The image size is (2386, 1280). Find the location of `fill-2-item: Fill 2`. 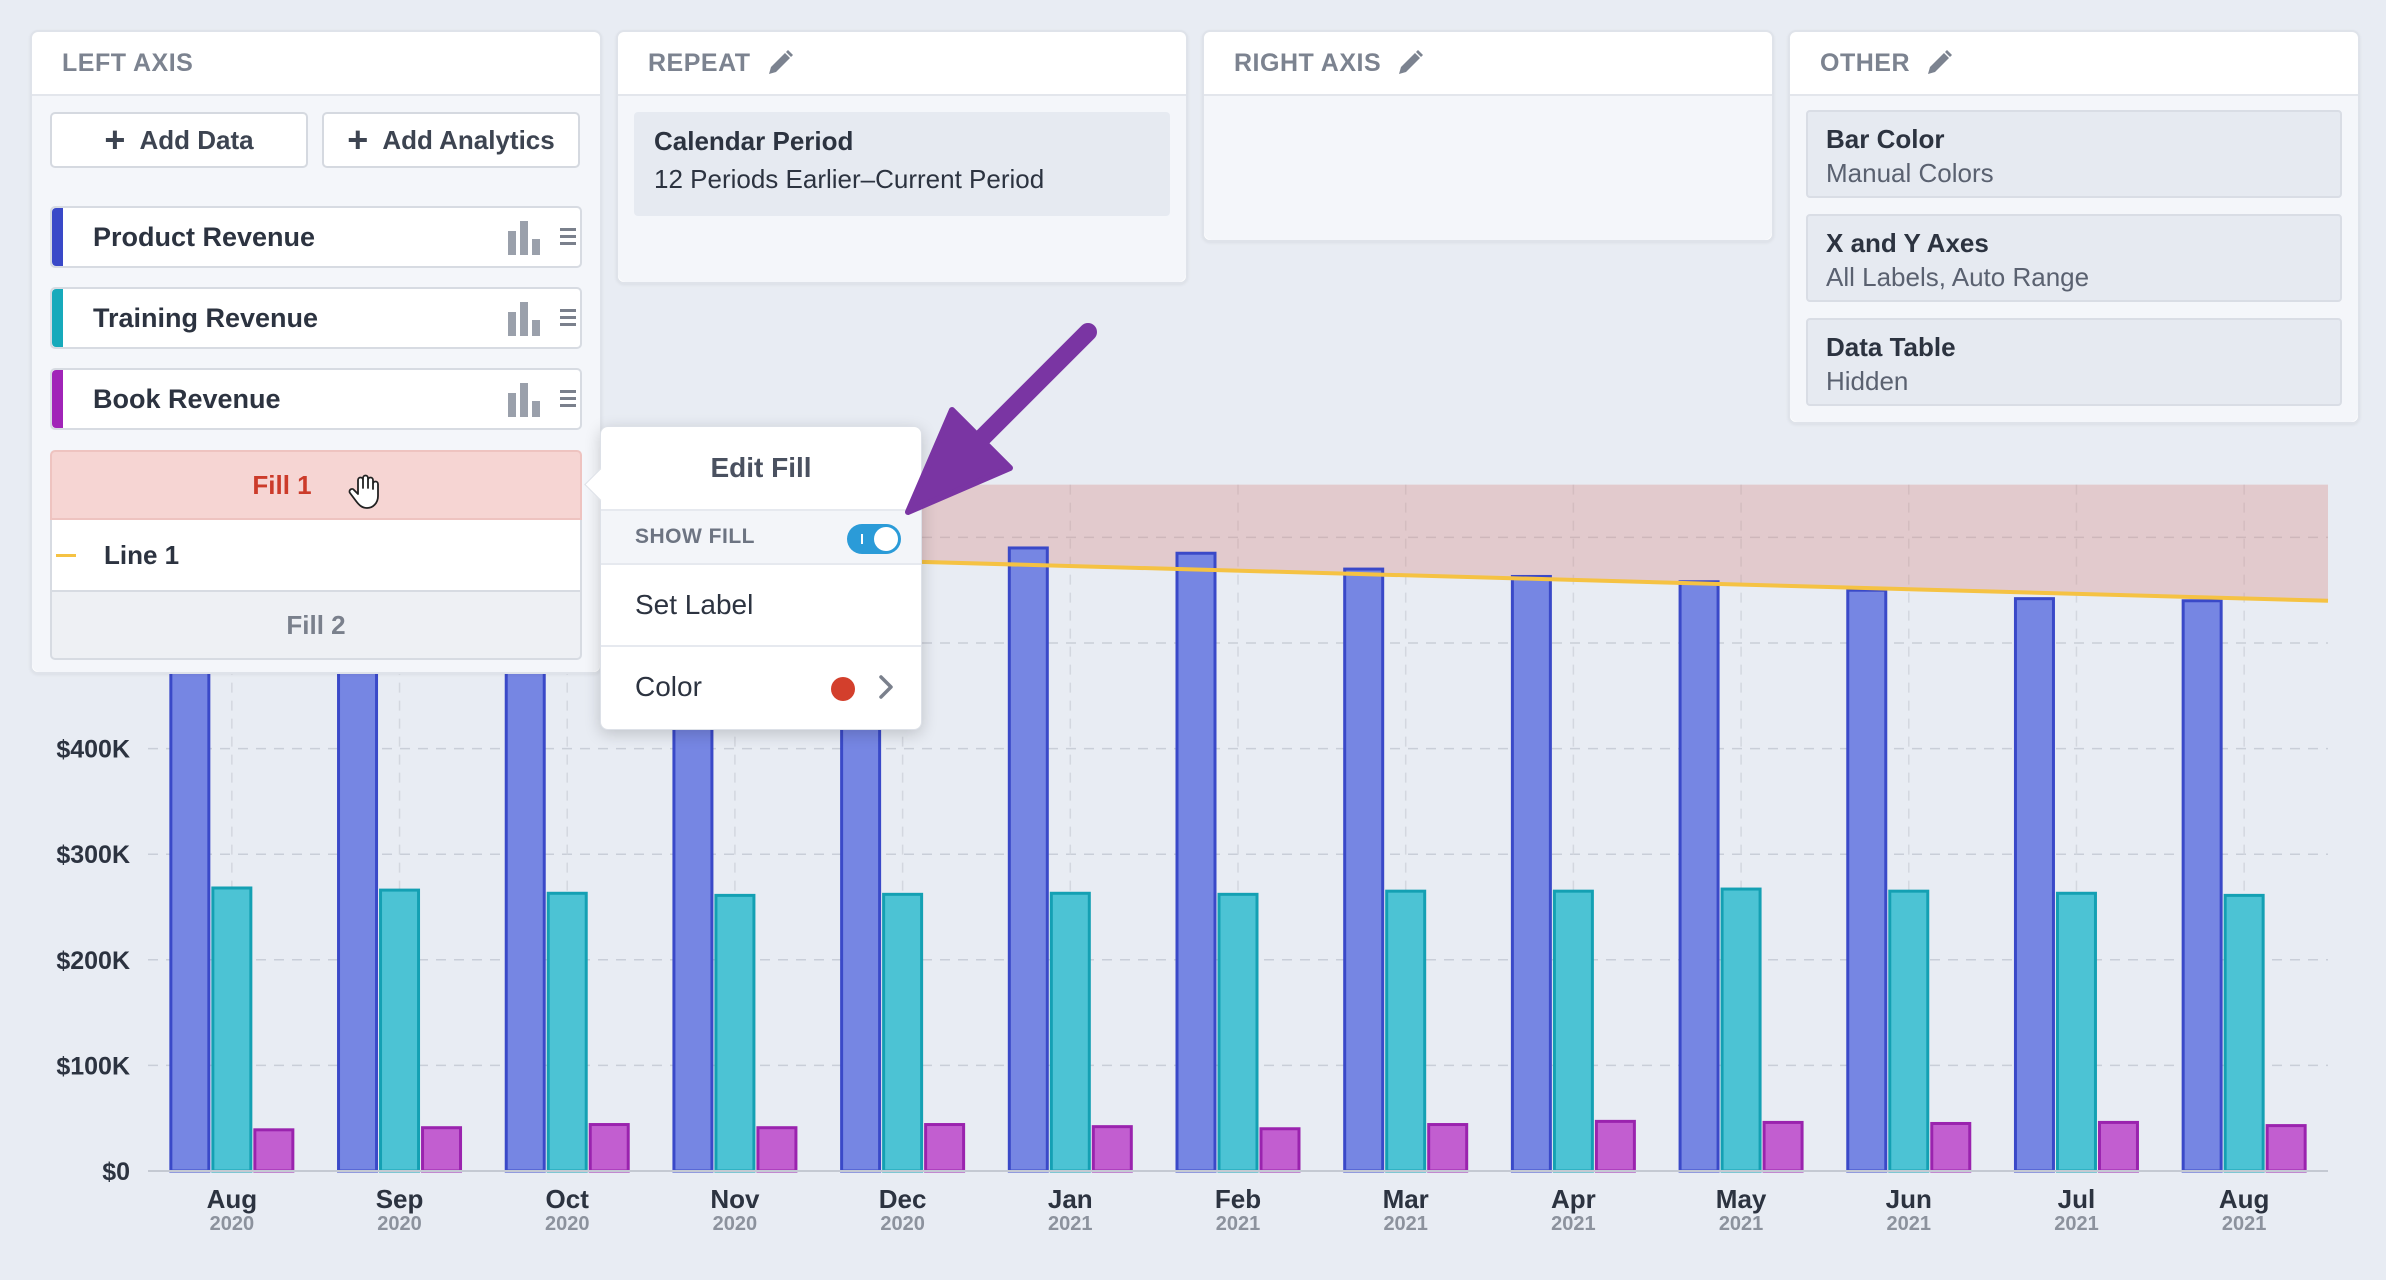

fill-2-item: Fill 2 is located at coordinates (316, 625).